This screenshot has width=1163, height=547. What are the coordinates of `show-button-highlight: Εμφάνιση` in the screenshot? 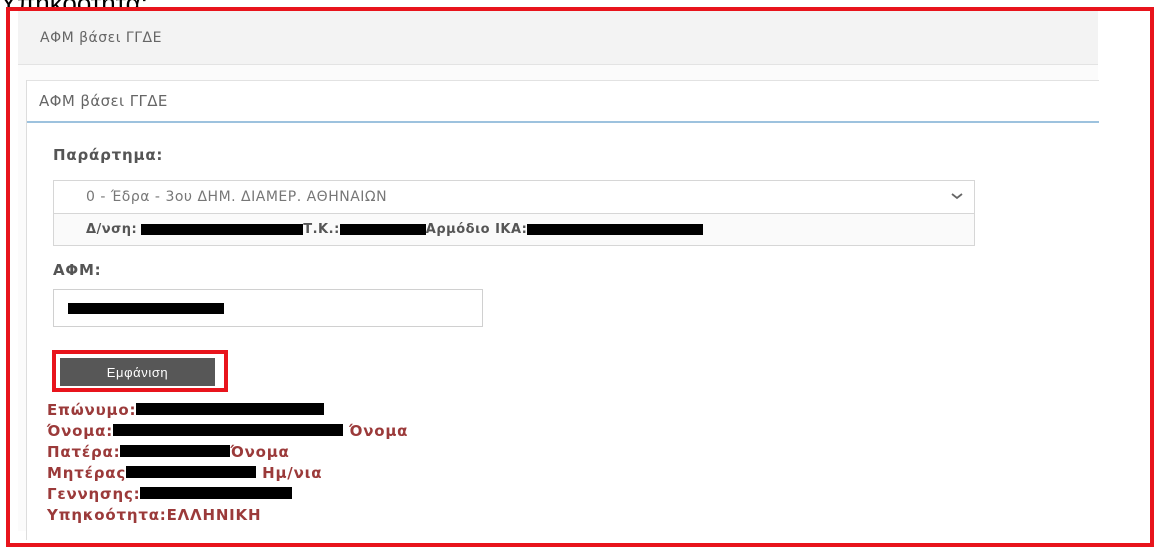 It's located at (140, 371).